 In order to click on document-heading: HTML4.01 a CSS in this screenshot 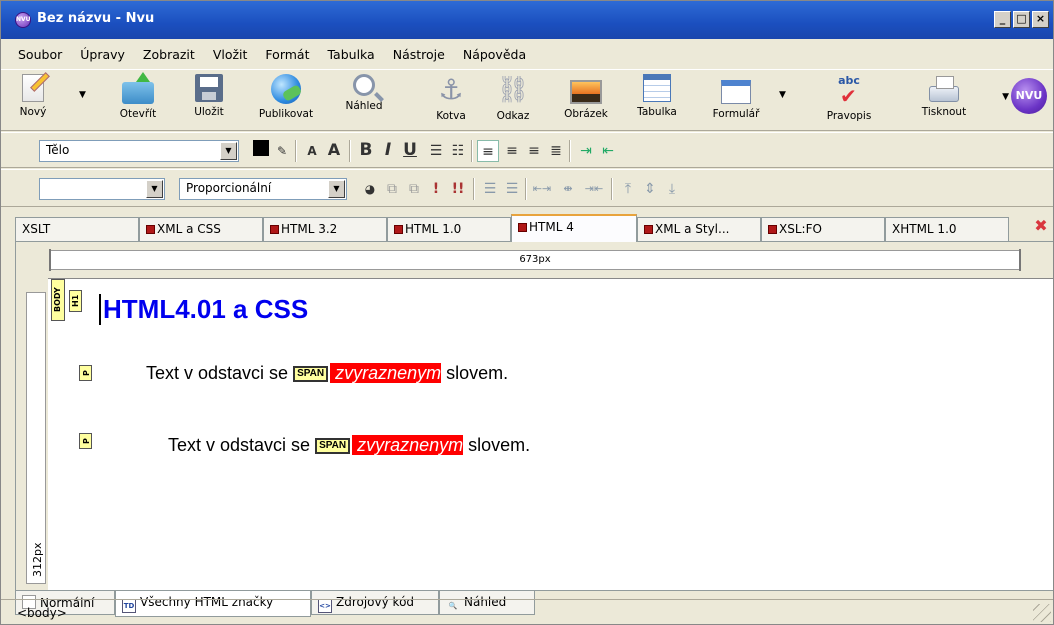, I will do `click(203, 309)`.